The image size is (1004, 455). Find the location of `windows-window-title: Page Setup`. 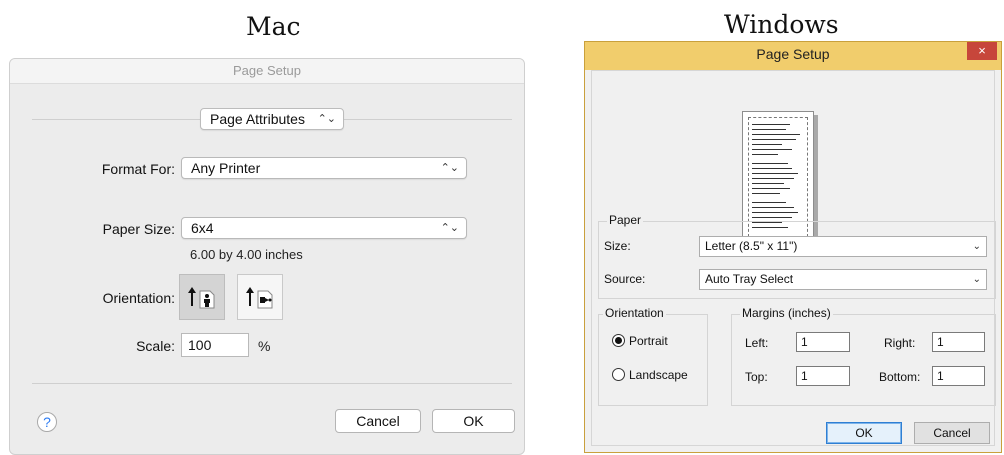

windows-window-title: Page Setup is located at coordinates (793, 54).